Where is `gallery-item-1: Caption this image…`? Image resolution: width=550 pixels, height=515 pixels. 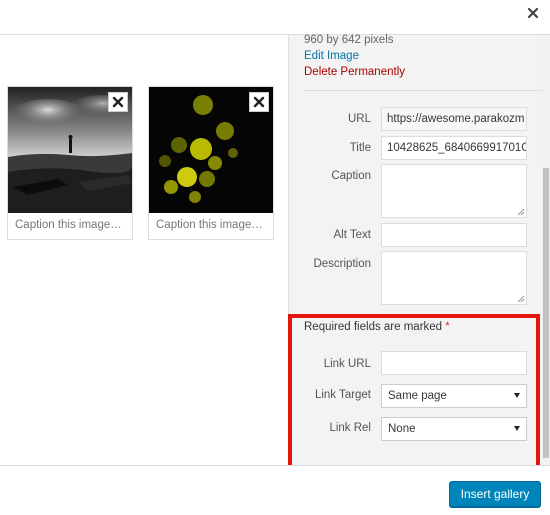 gallery-item-1: Caption this image… is located at coordinates (70, 163).